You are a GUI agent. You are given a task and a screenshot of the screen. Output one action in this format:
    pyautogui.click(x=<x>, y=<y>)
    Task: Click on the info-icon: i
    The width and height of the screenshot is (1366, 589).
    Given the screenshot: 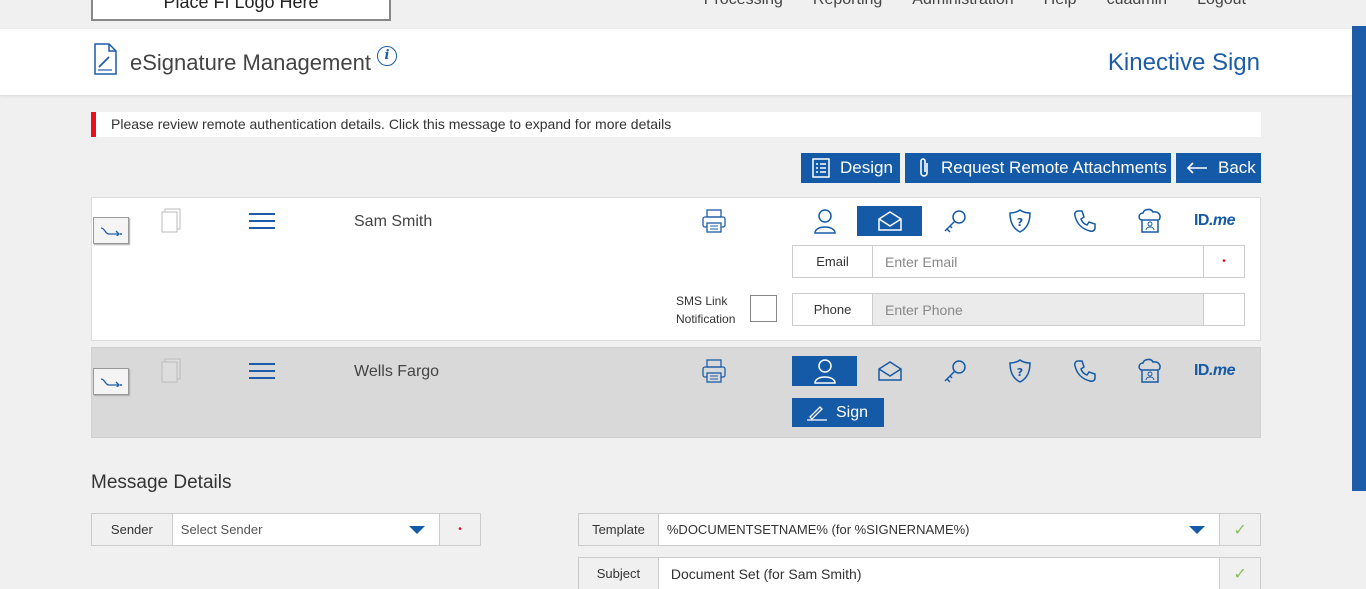 What is the action you would take?
    pyautogui.click(x=387, y=56)
    